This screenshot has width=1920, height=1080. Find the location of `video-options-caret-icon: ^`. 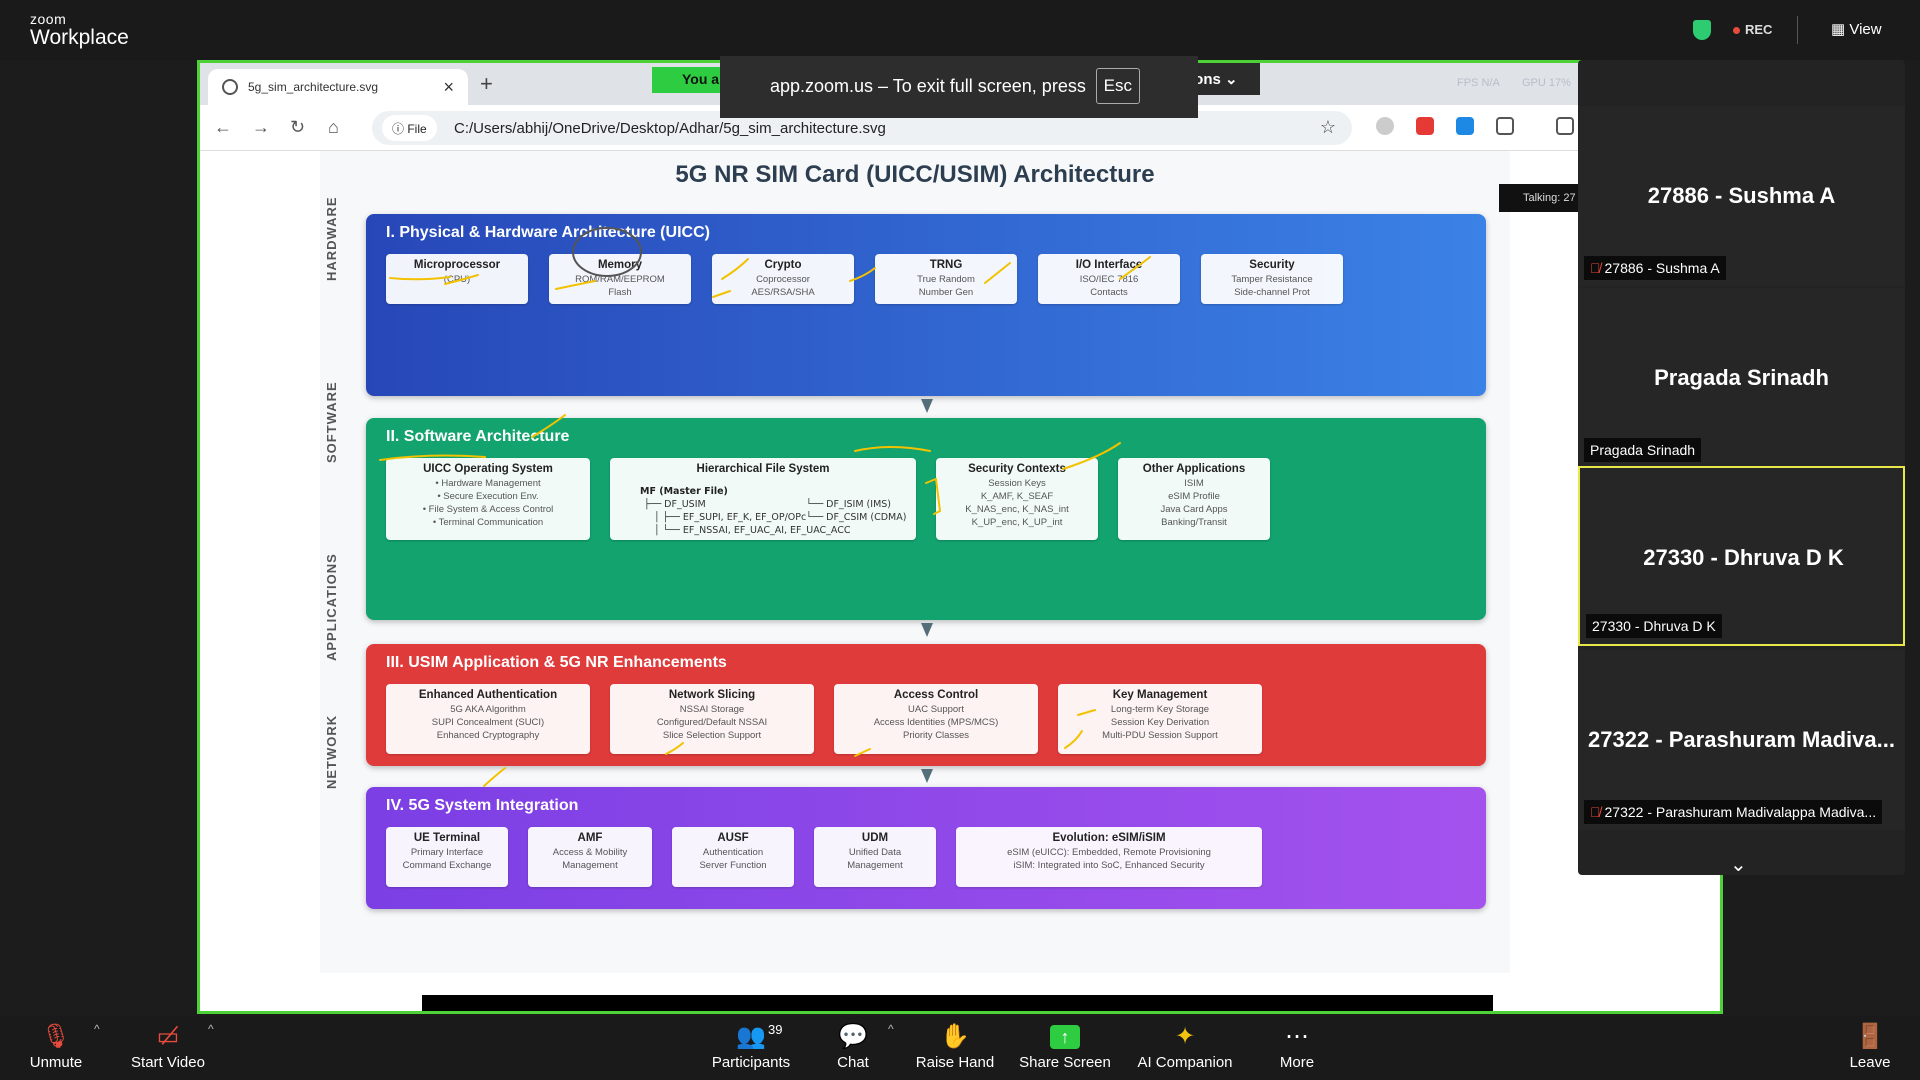

video-options-caret-icon: ^ is located at coordinates (211, 1029).